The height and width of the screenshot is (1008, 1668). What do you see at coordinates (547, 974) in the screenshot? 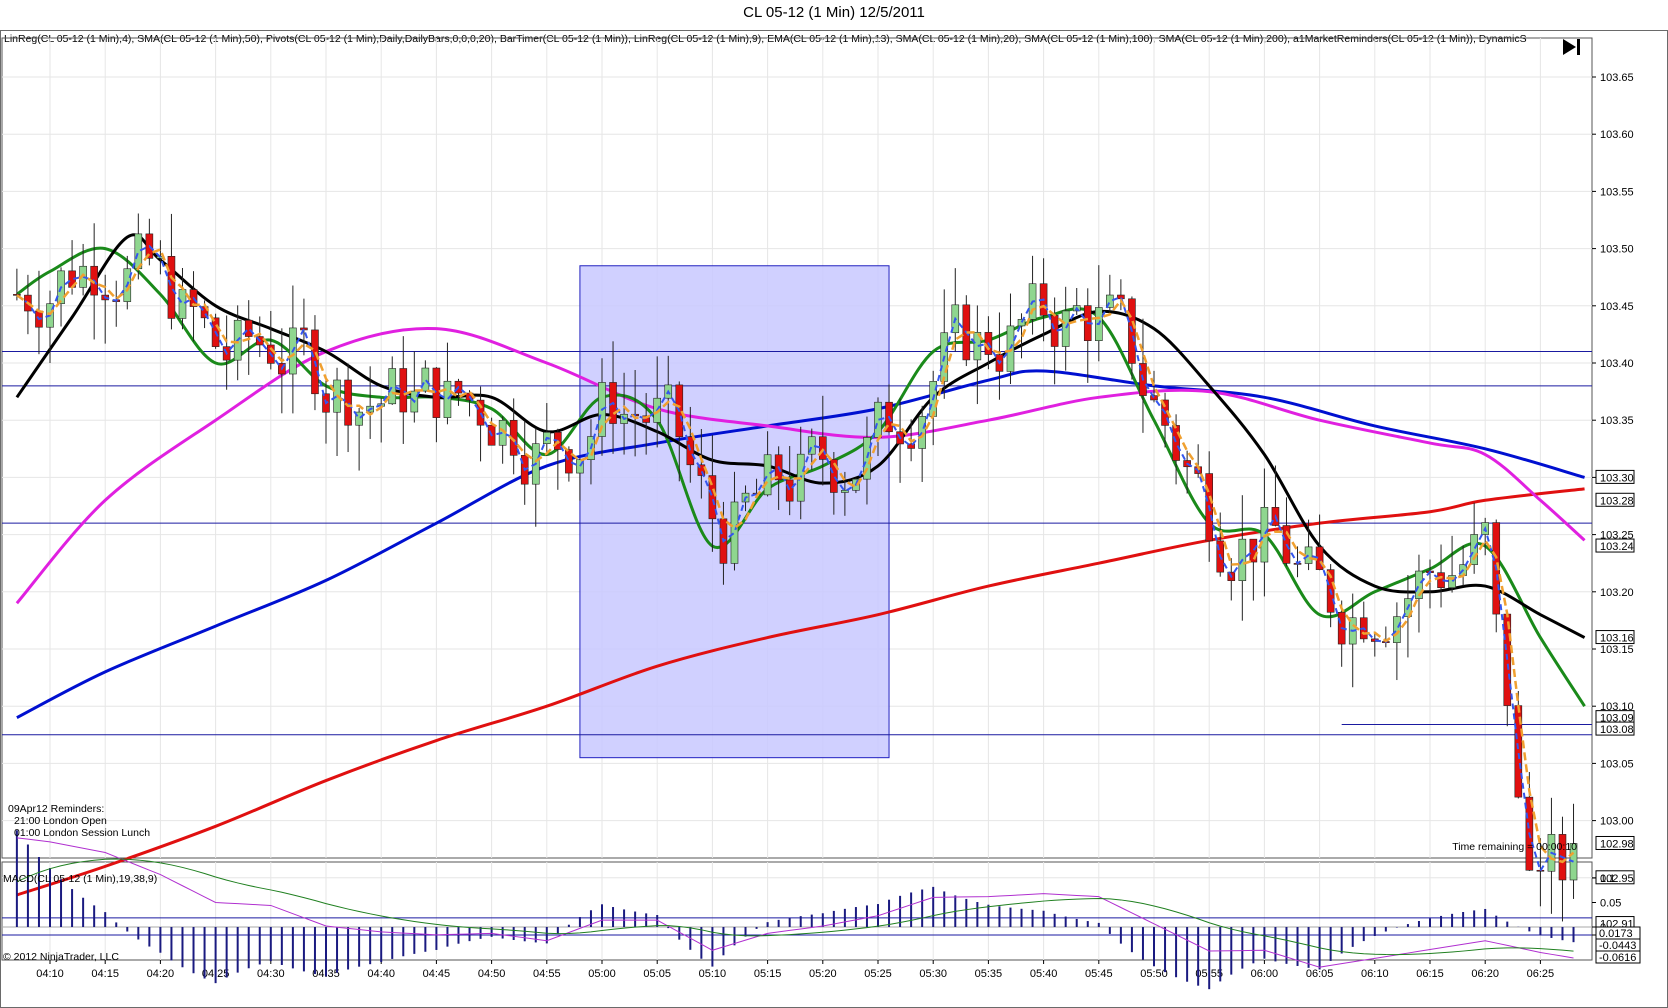
I see `x-tick-label: 04:55` at bounding box center [547, 974].